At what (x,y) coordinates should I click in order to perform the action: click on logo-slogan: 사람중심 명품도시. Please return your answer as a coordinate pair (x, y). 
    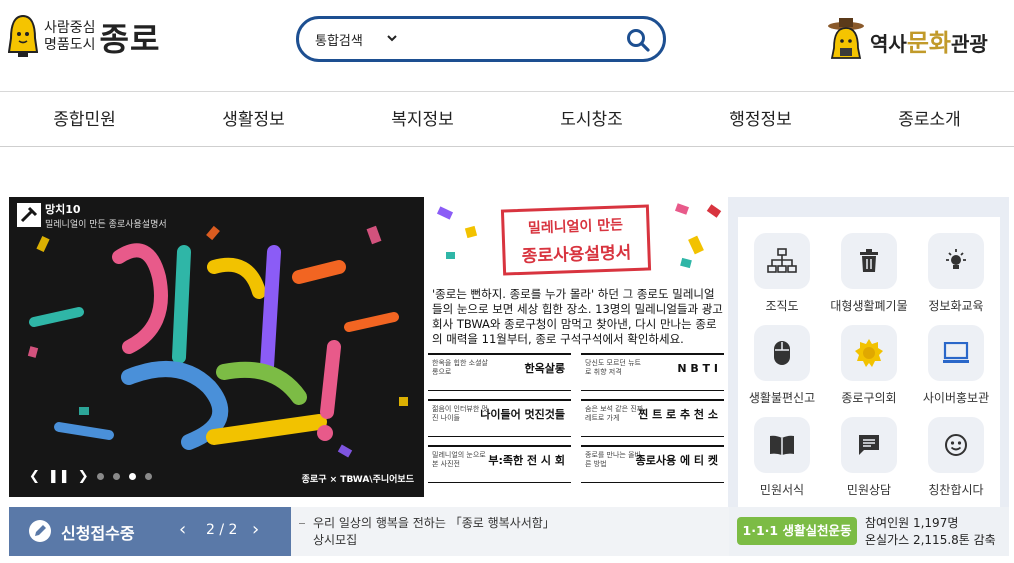
    Looking at the image, I should click on (70, 37).